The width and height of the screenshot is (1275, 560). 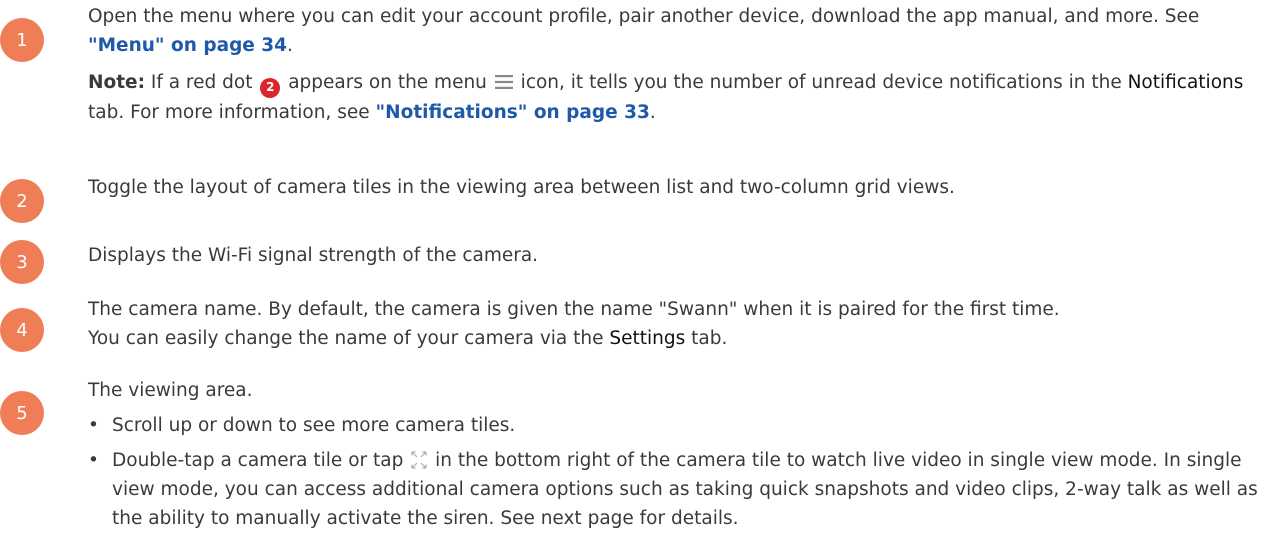 What do you see at coordinates (22, 262) in the screenshot?
I see `step-number-badge: 3` at bounding box center [22, 262].